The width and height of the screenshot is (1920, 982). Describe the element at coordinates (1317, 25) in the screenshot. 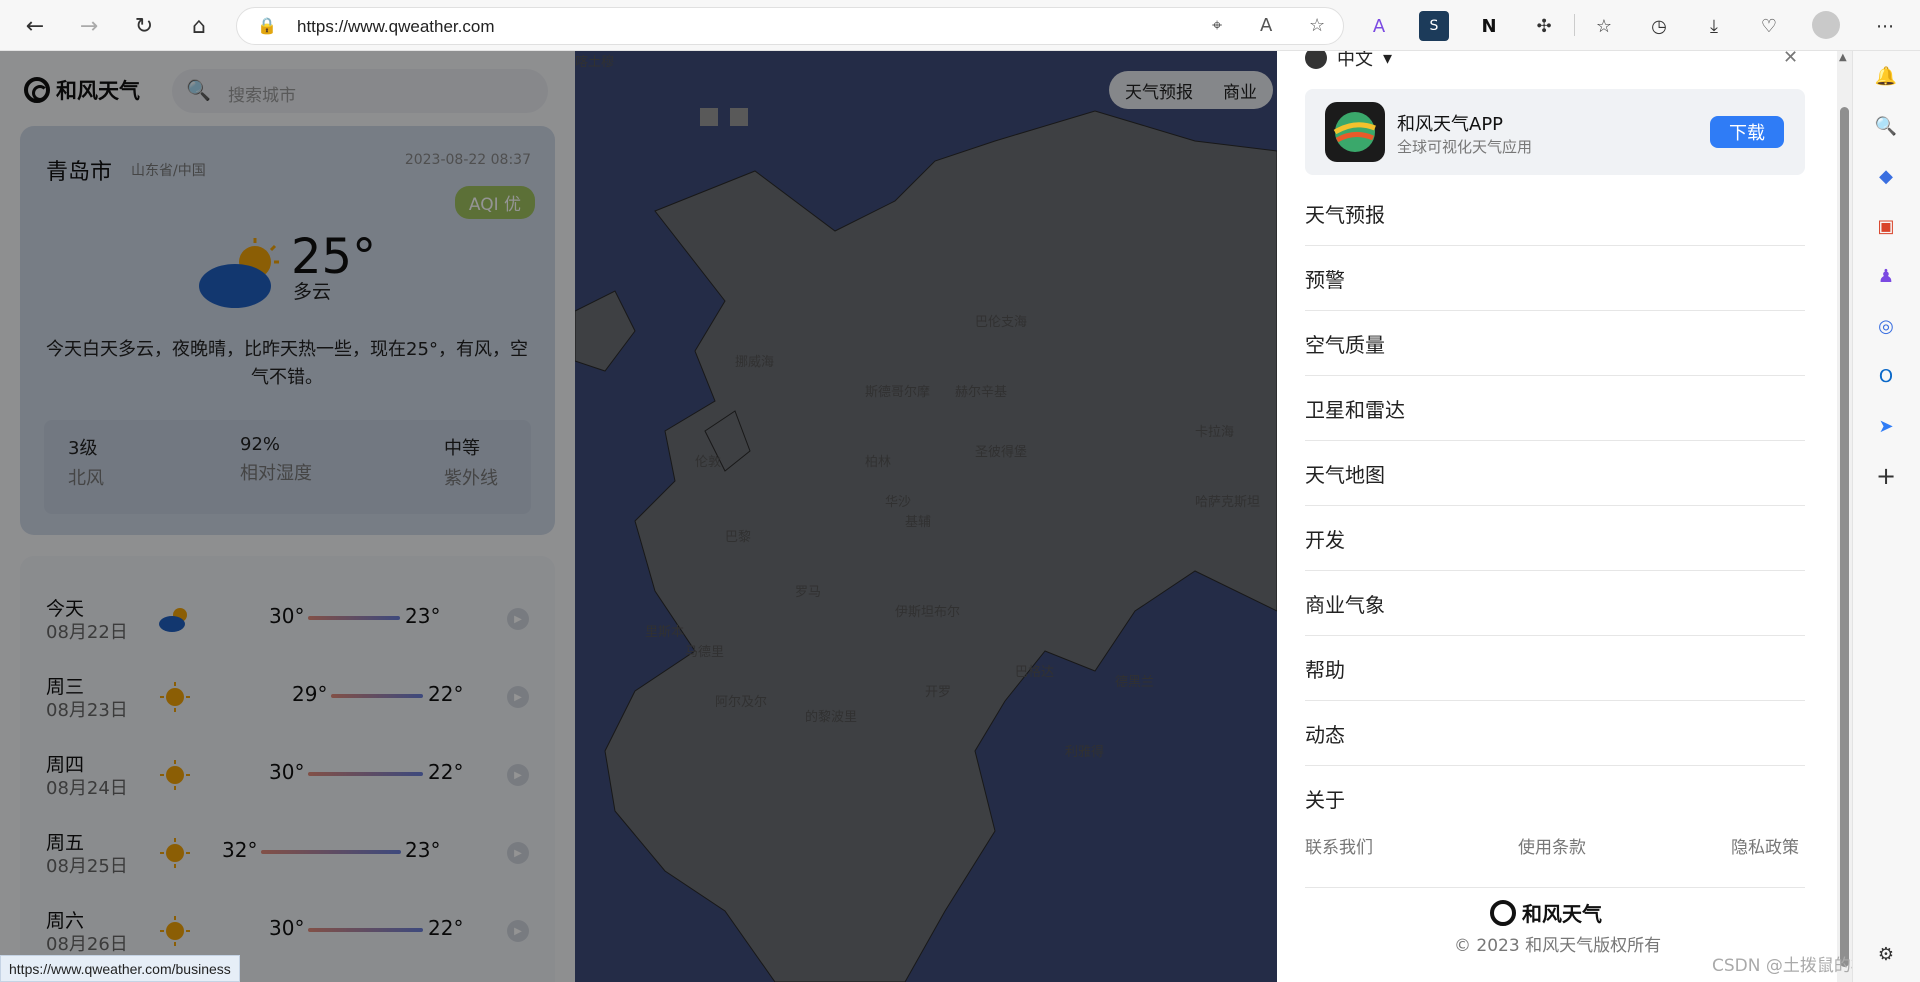

I see `favorite-add-icon: ☆` at that location.